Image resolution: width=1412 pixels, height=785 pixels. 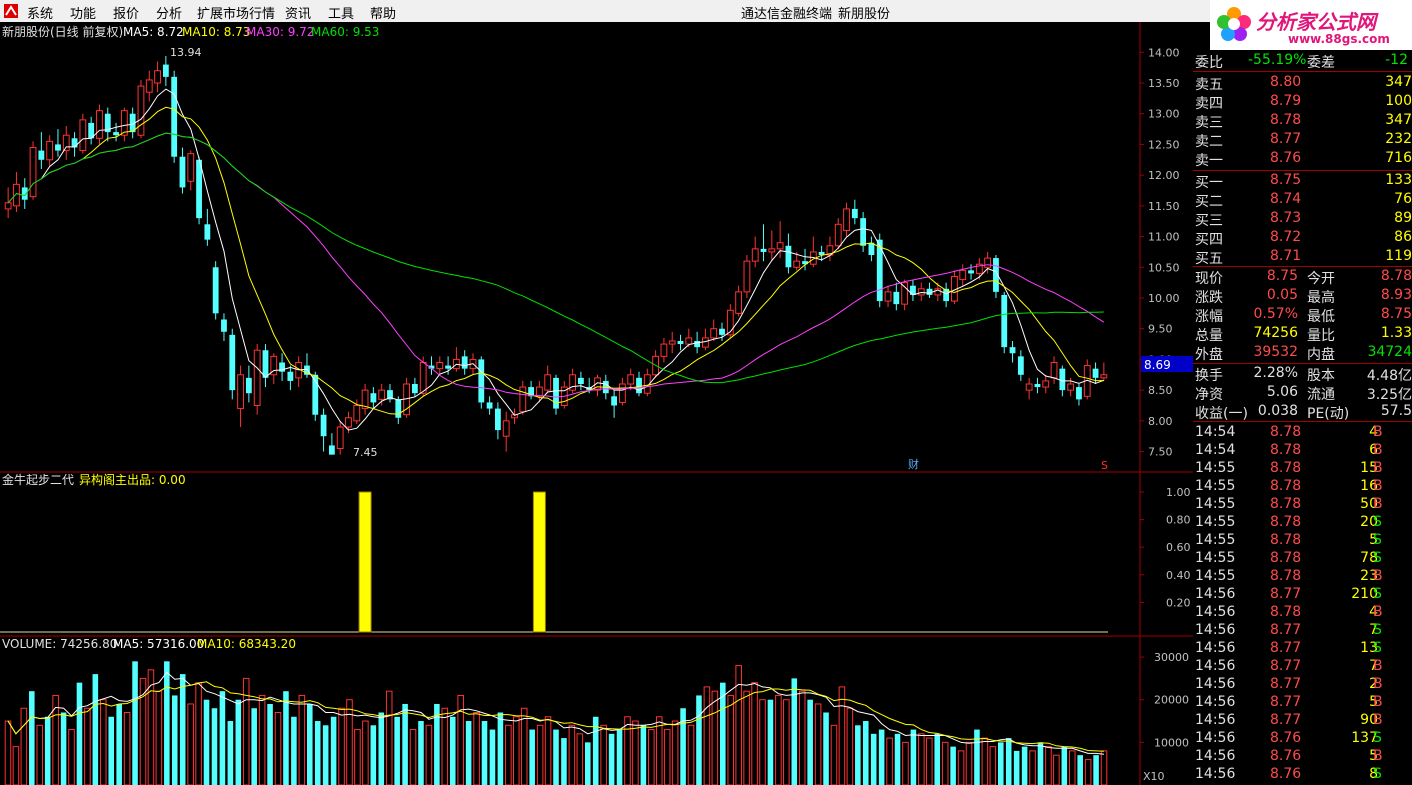 What do you see at coordinates (1302, 451) in the screenshot?
I see `tick-row: 14:54 8.78 6 B` at bounding box center [1302, 451].